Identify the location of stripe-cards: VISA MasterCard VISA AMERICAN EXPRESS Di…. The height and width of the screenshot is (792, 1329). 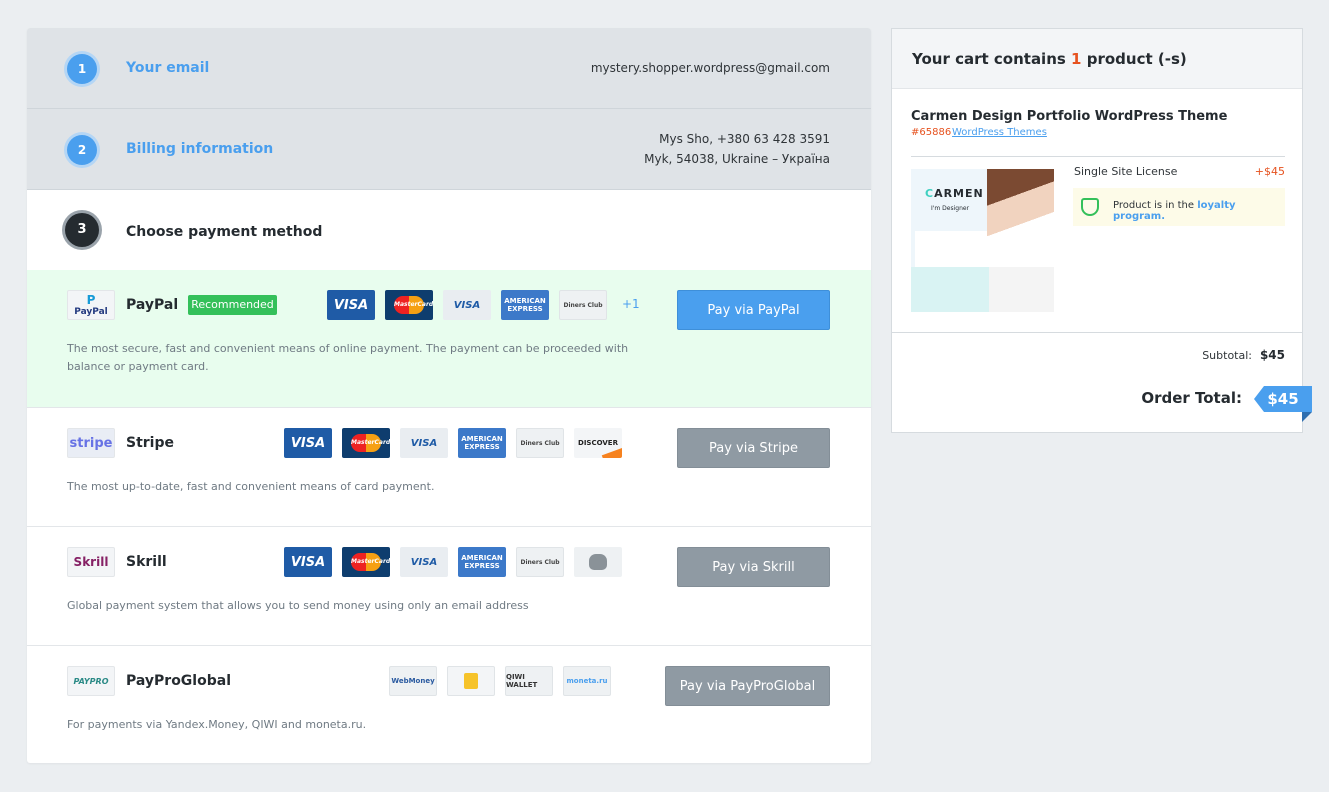
(453, 443).